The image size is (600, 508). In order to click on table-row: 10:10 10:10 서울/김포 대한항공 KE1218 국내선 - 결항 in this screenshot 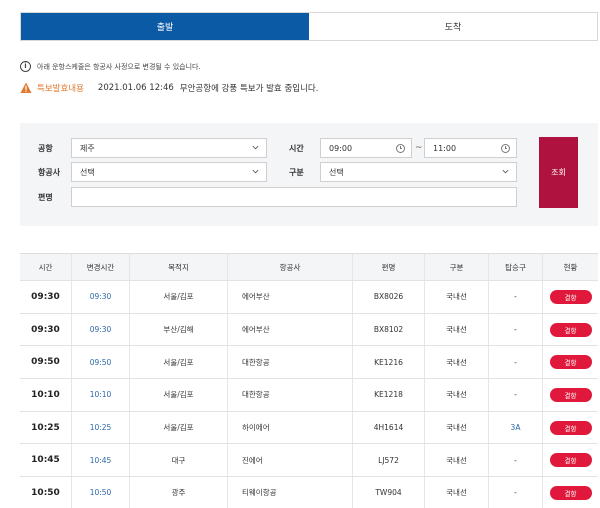, I will do `click(309, 395)`.